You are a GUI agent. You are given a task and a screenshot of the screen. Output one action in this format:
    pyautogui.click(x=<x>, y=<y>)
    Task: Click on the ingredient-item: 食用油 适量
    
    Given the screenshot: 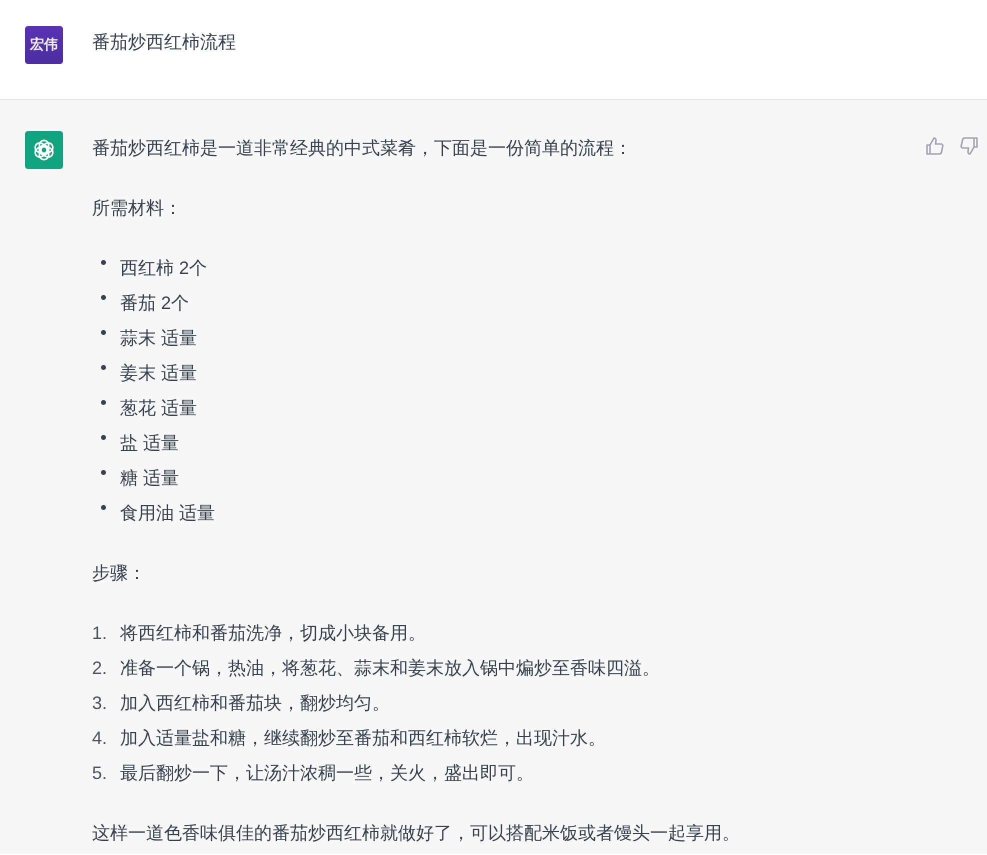 What is the action you would take?
    pyautogui.click(x=168, y=513)
    